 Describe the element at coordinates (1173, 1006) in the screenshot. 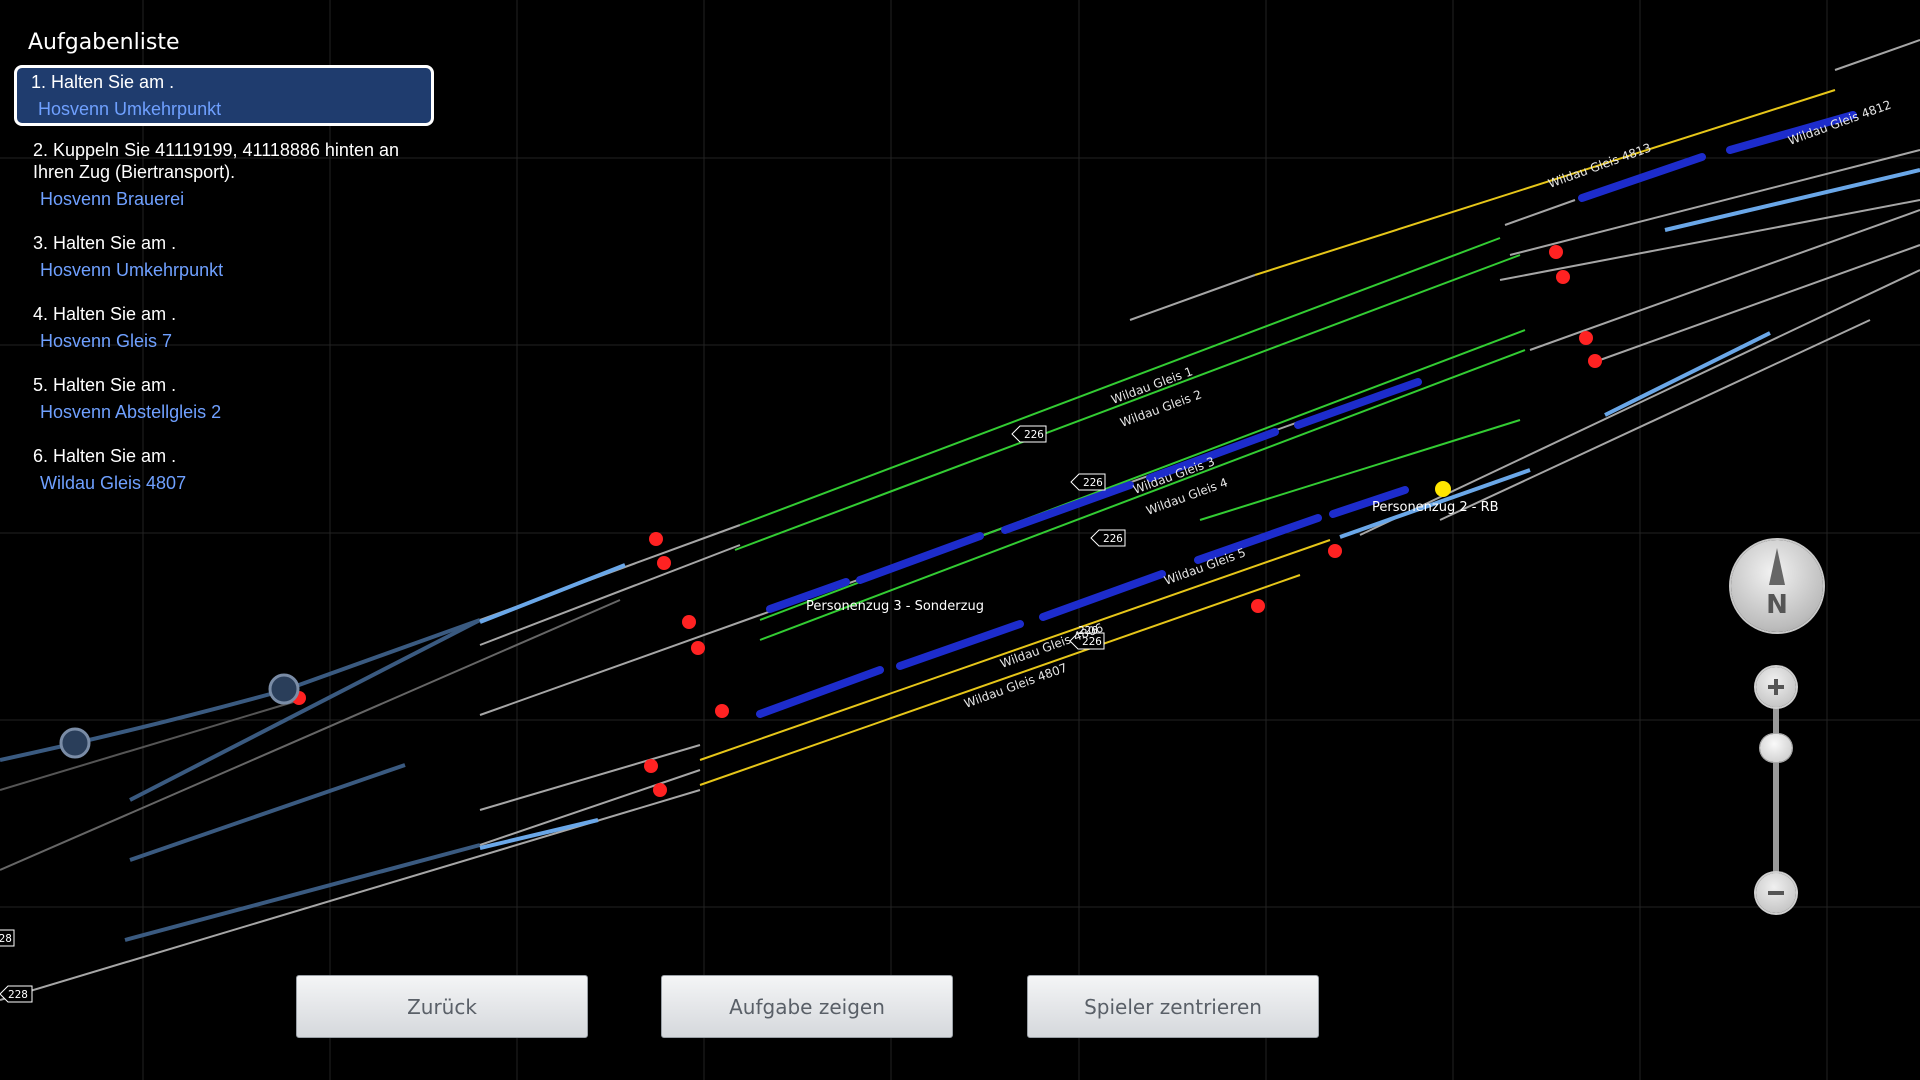

I see `center-player-button: Spieler zentrieren` at that location.